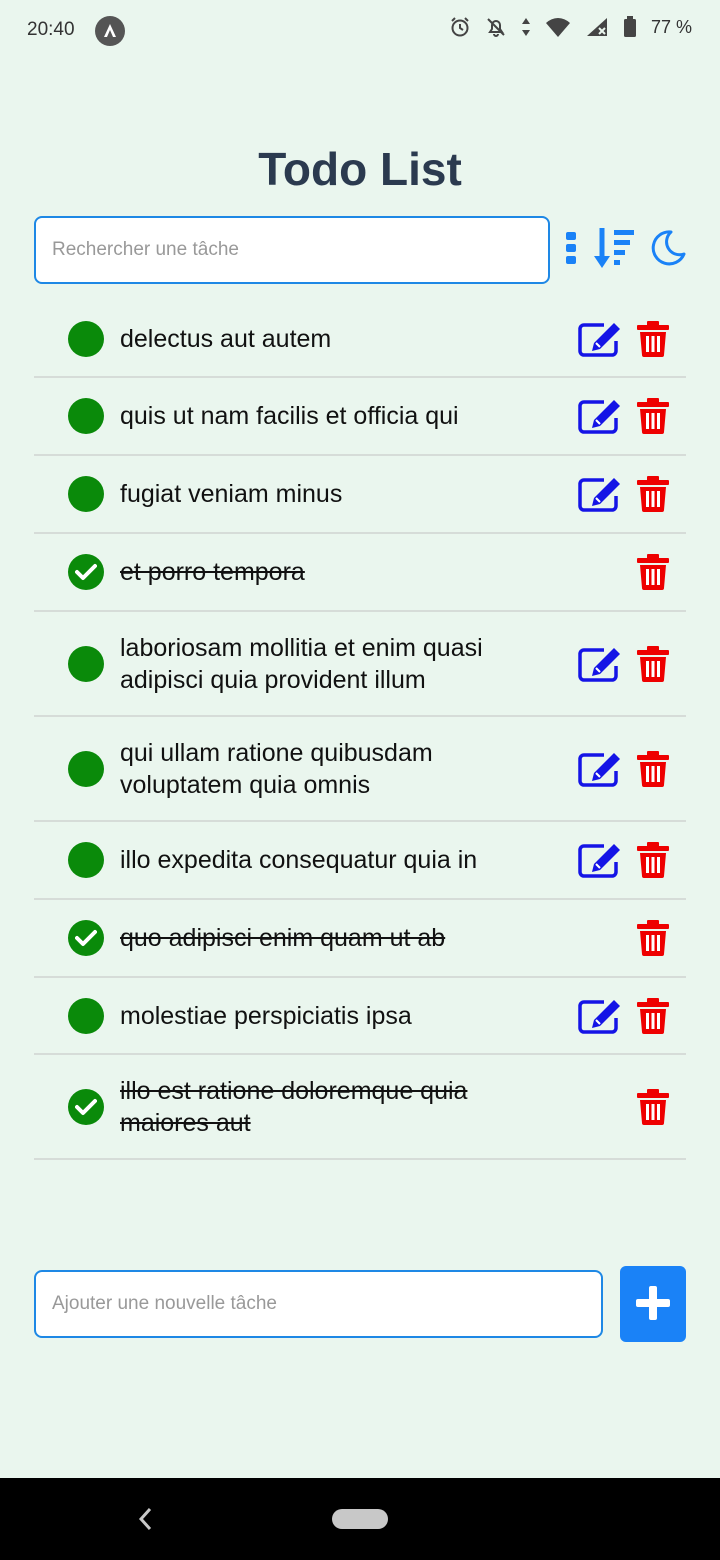 This screenshot has width=720, height=1560. I want to click on plus-icon, so click(653, 1304).